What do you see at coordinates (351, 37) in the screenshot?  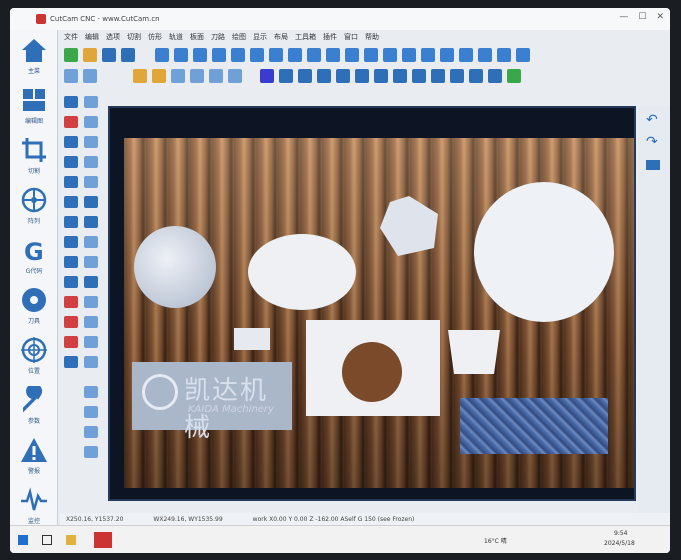 I see `menu-item: 窗口` at bounding box center [351, 37].